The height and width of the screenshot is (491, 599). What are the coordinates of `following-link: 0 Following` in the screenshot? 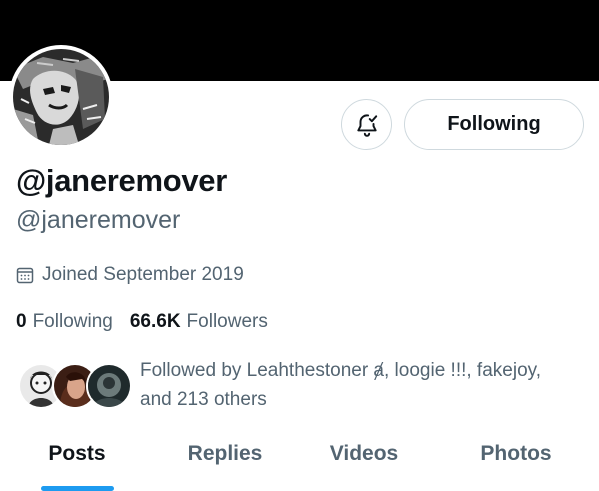 It's located at (64, 322).